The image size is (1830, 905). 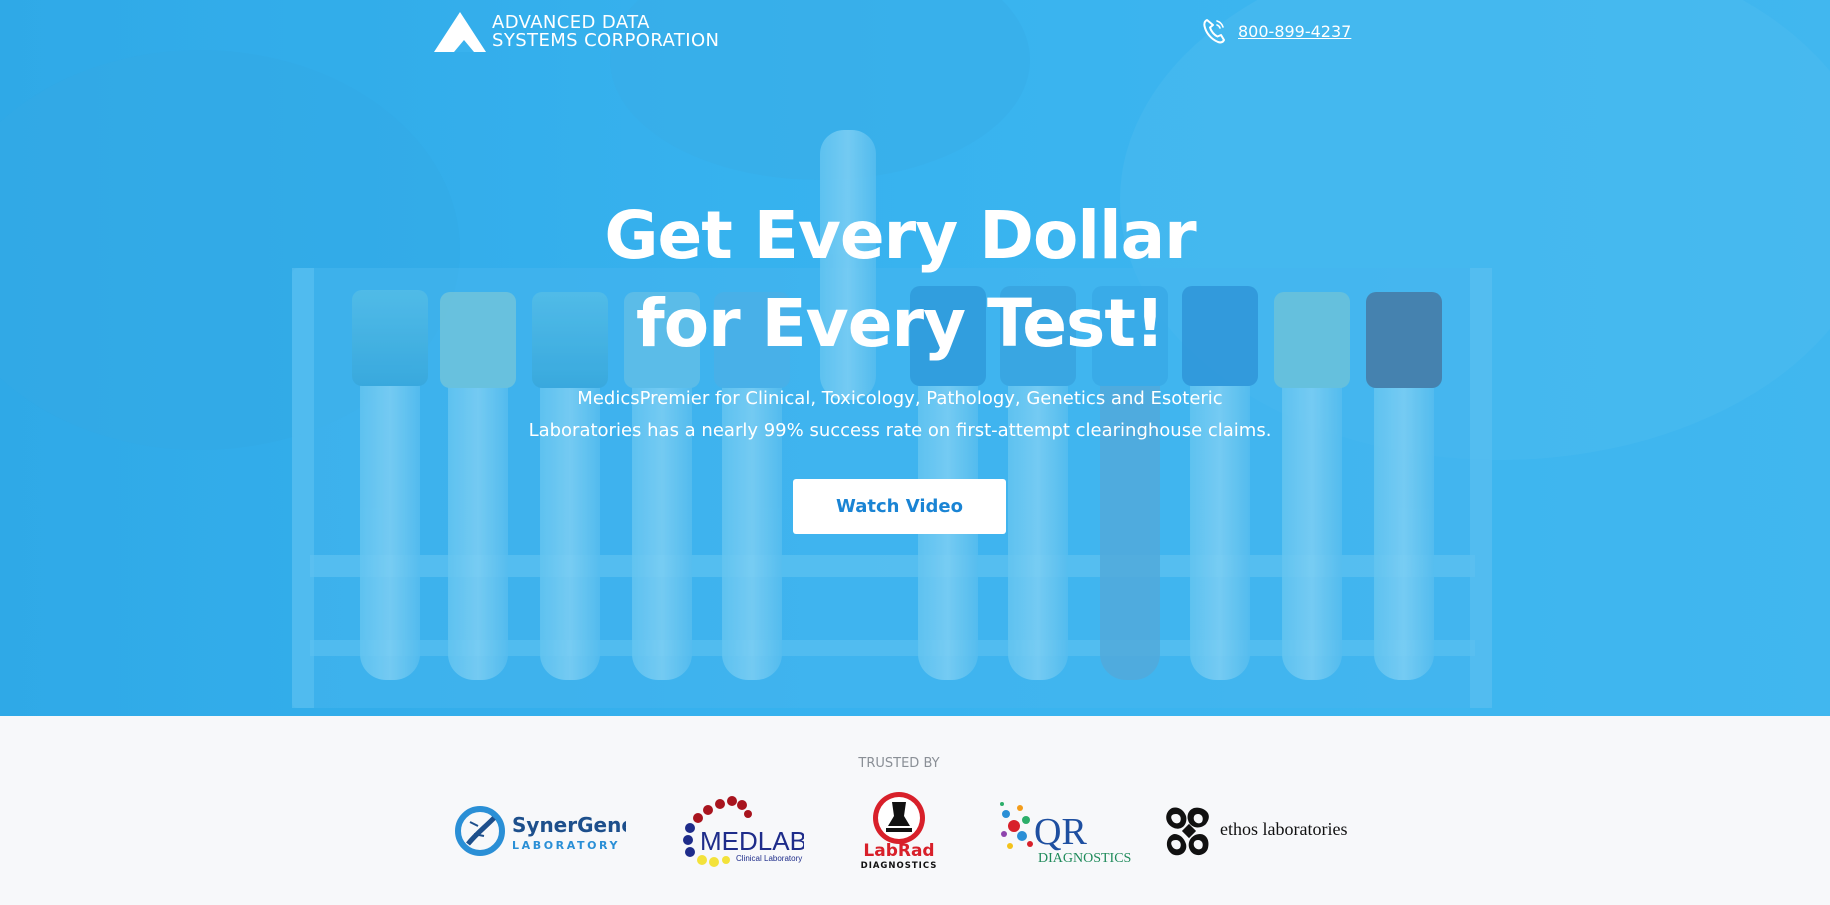 What do you see at coordinates (606, 40) in the screenshot?
I see `brand-line-2: SYSTEMS CORPORATION` at bounding box center [606, 40].